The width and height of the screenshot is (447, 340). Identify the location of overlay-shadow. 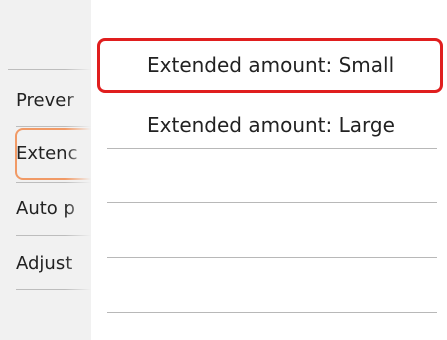
(78, 170).